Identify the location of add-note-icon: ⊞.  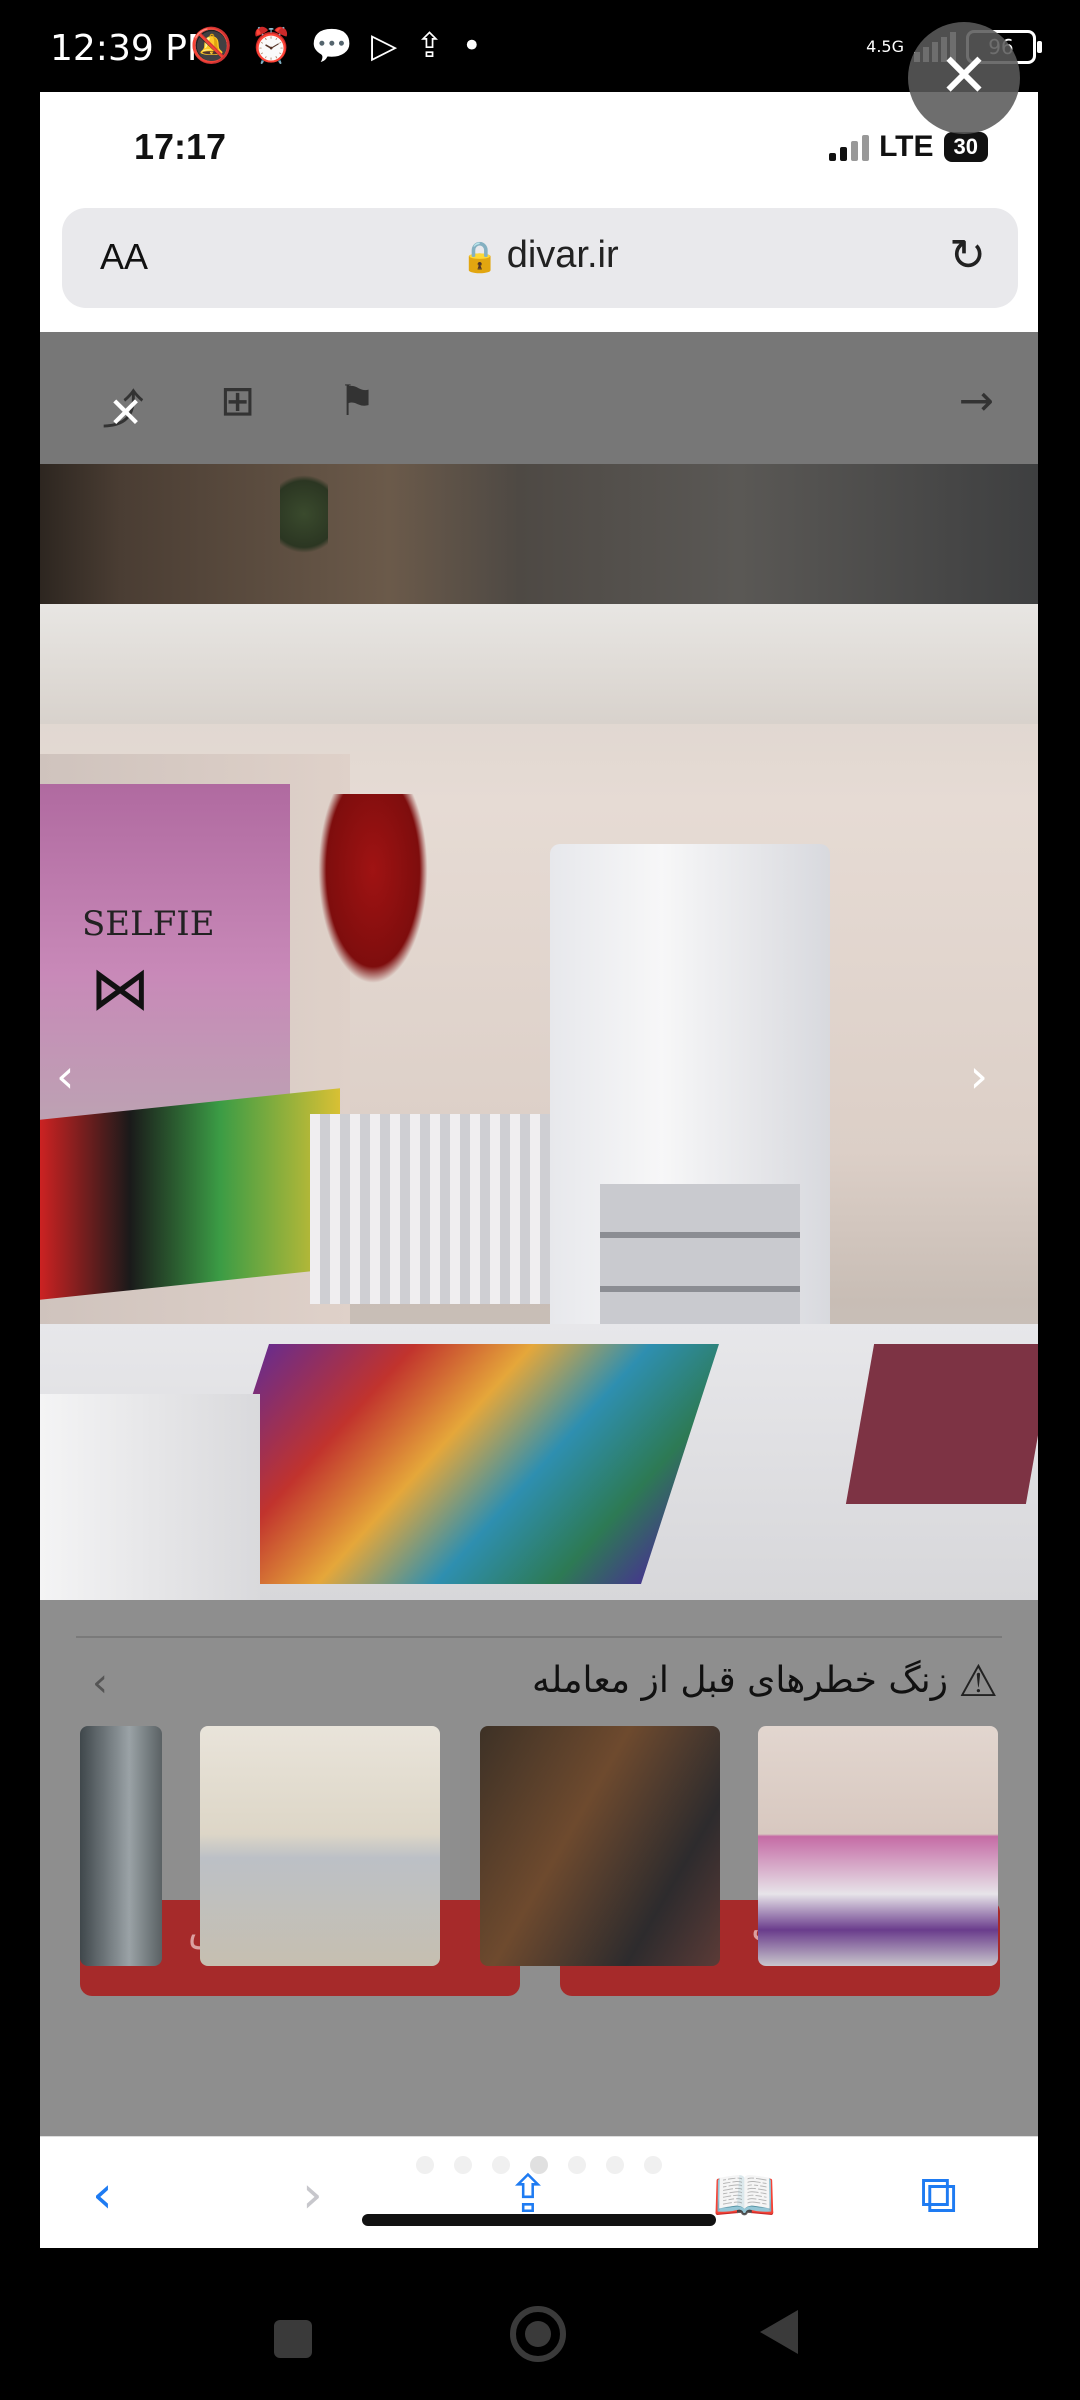
(237, 400).